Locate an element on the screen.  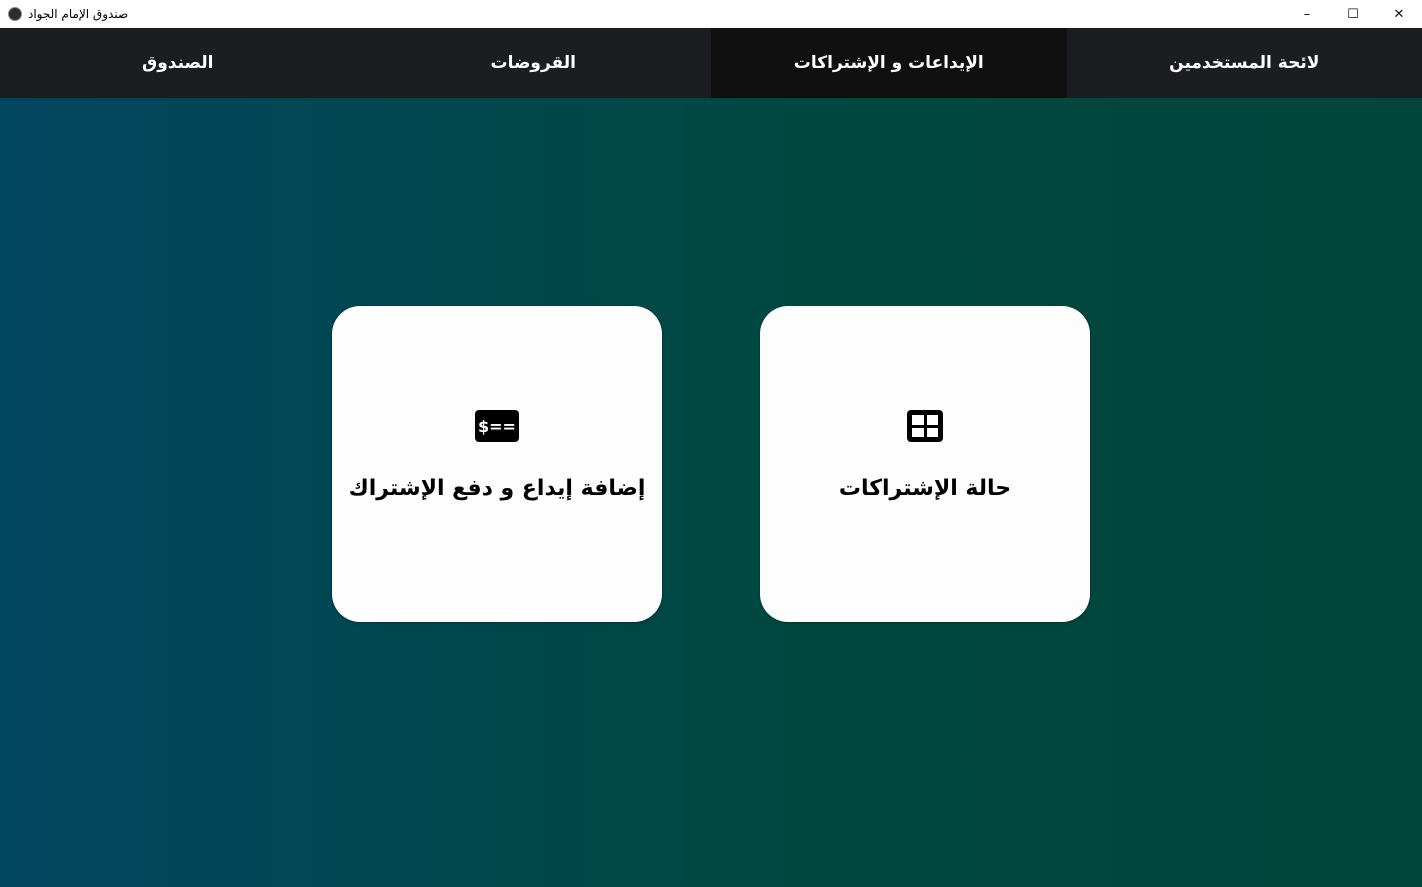
title-bar: صندوق الإمام الجواد – ☐ ✕ is located at coordinates (711, 14).